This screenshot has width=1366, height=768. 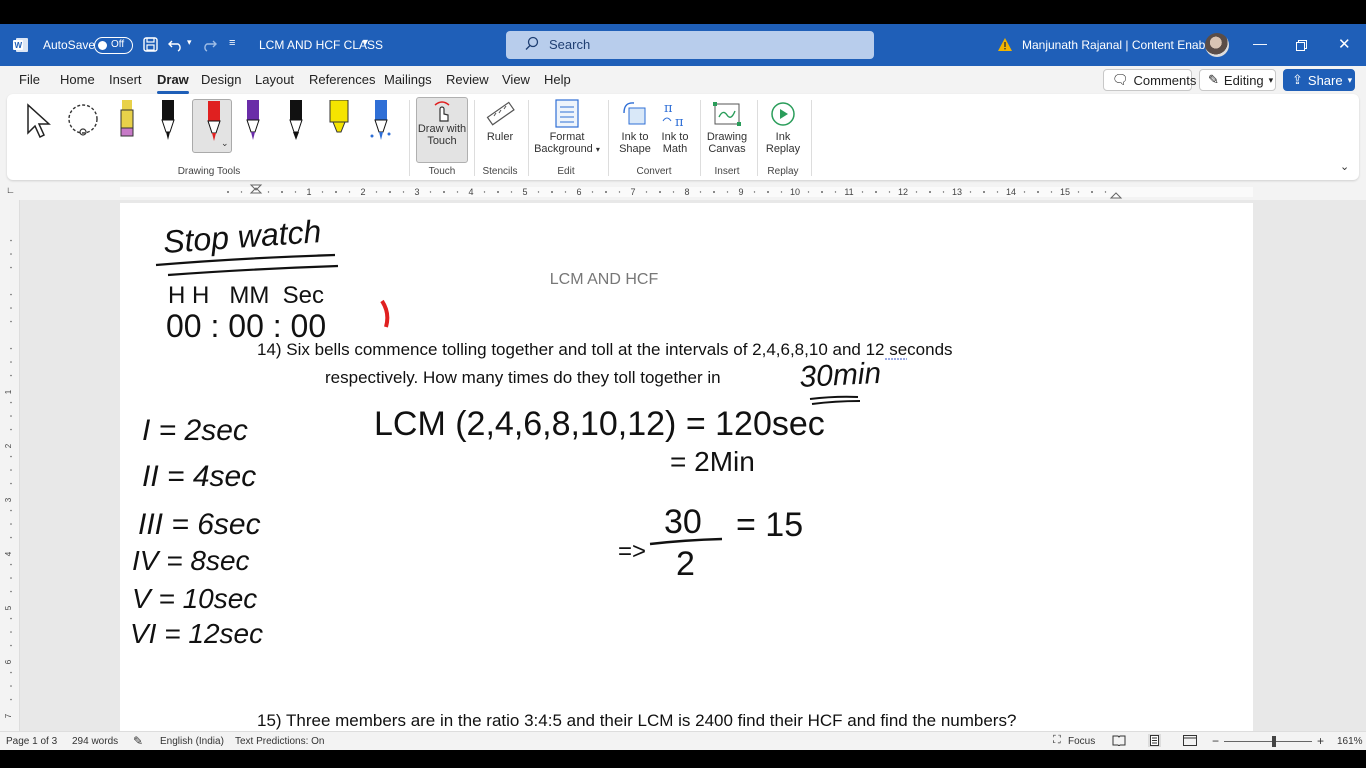 I want to click on group-label-insert: Insert, so click(x=727, y=171).